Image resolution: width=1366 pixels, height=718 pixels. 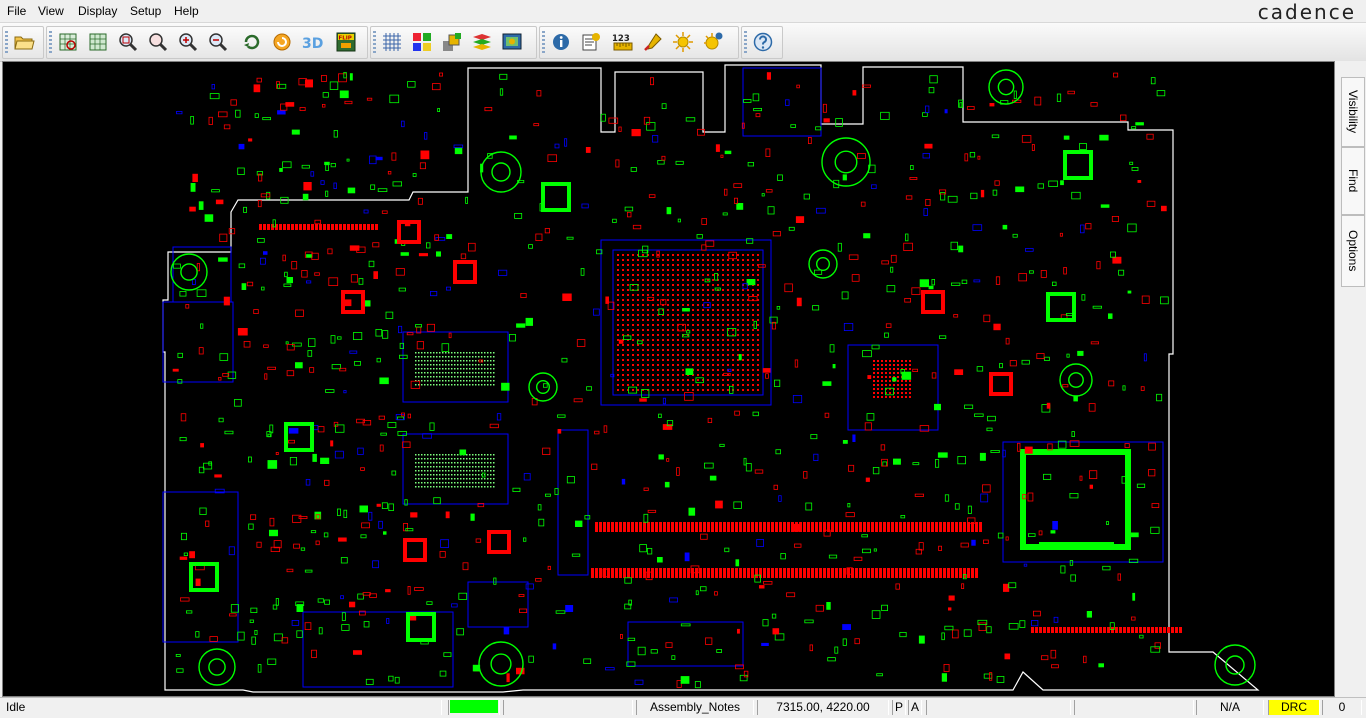 I want to click on tab-options-label: Options, so click(x=1353, y=251).